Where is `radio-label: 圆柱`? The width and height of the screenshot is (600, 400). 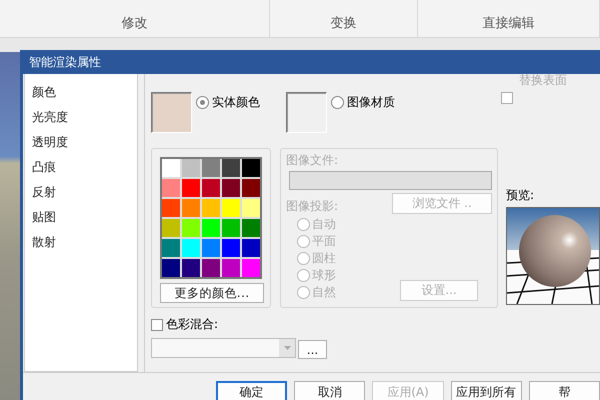 radio-label: 圆柱 is located at coordinates (324, 258).